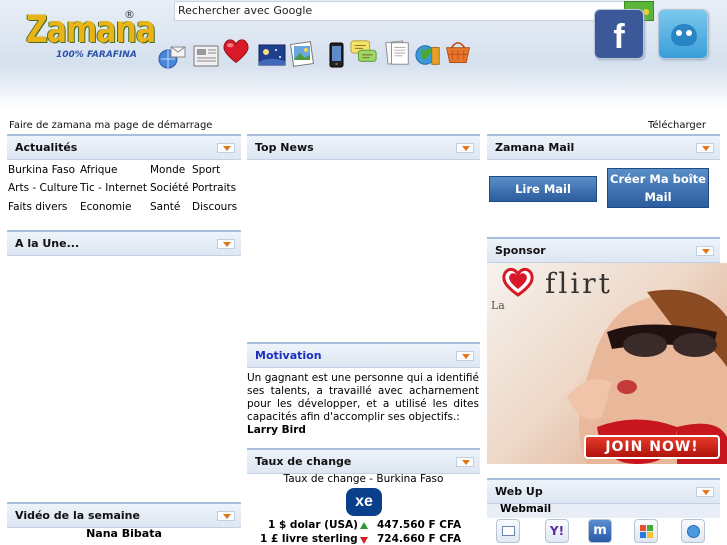 The height and width of the screenshot is (545, 727). What do you see at coordinates (398, 53) in the screenshot?
I see `documents-icon` at bounding box center [398, 53].